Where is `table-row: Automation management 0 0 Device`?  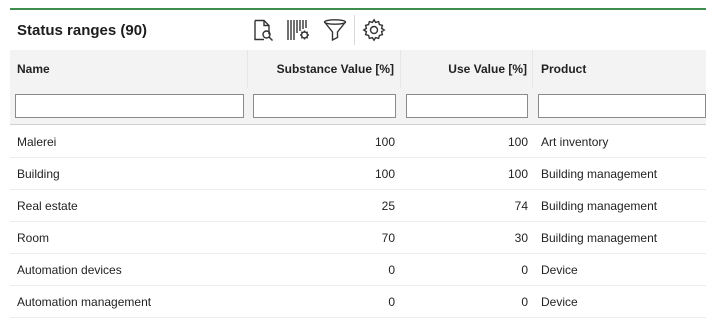 table-row: Automation management 0 0 Device is located at coordinates (358, 302).